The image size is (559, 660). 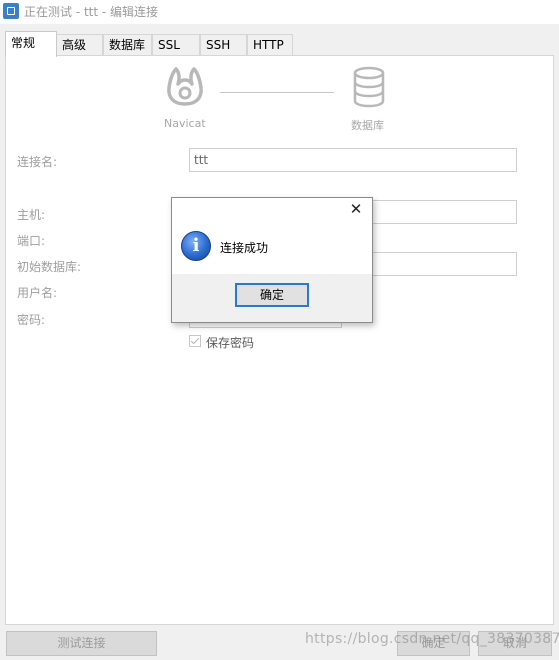 What do you see at coordinates (272, 210) in the screenshot?
I see `dialog-titlebar: ✕` at bounding box center [272, 210].